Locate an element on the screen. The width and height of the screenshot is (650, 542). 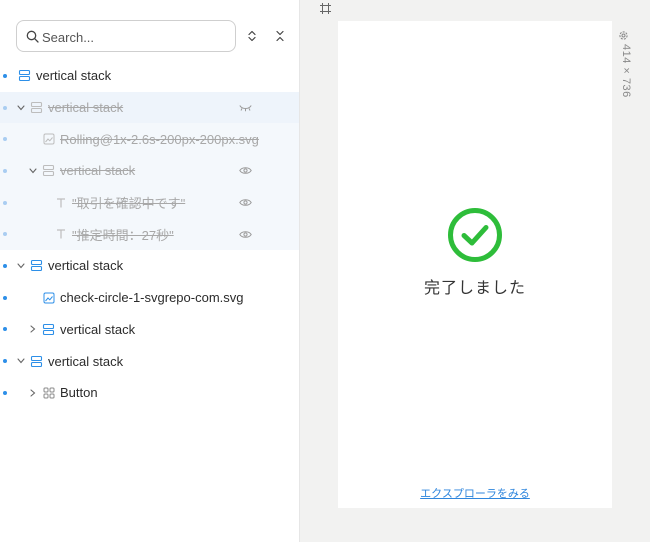
artboard-size-readout: 414 × 736 is located at coordinates (624, 70).